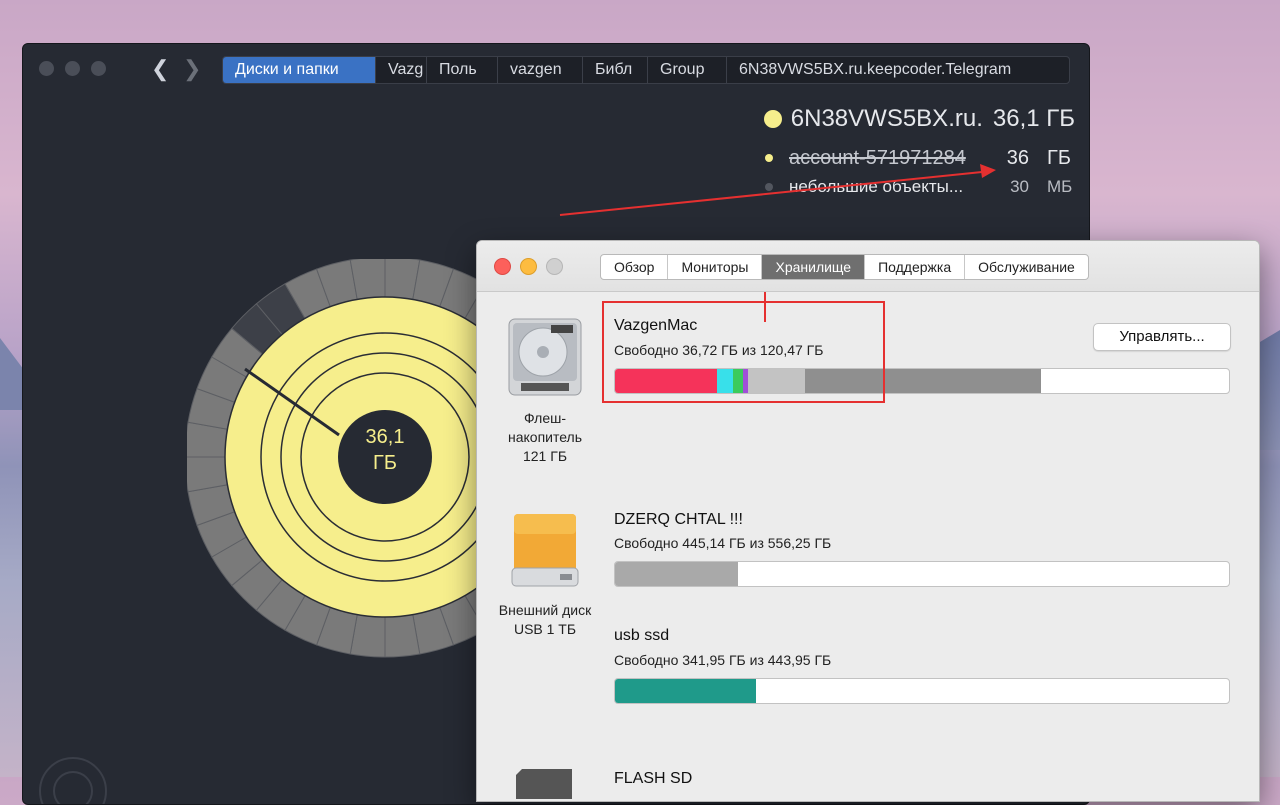  What do you see at coordinates (715, 267) in the screenshot?
I see `tab-displays: Мониторы` at bounding box center [715, 267].